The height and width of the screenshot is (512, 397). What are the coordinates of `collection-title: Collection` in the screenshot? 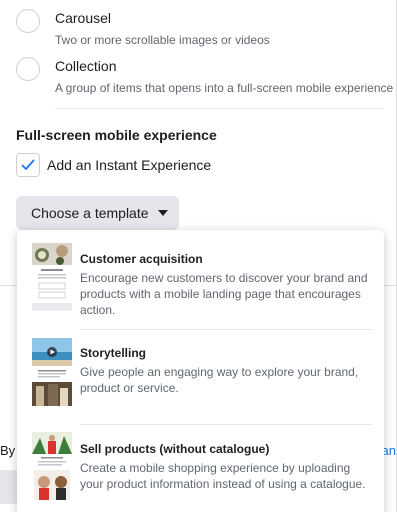 It's located at (86, 66).